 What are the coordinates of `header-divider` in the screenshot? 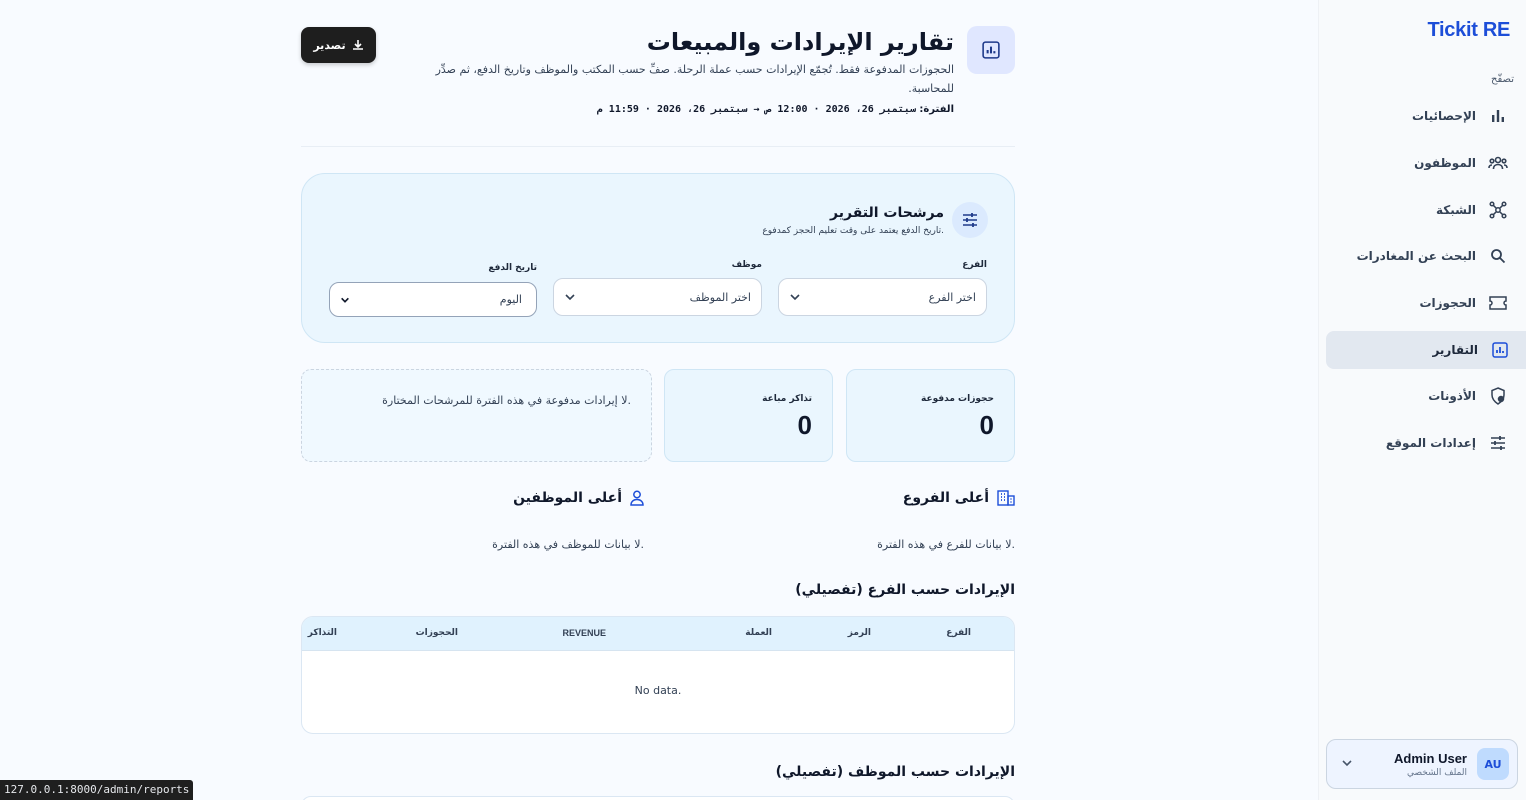 It's located at (658, 146).